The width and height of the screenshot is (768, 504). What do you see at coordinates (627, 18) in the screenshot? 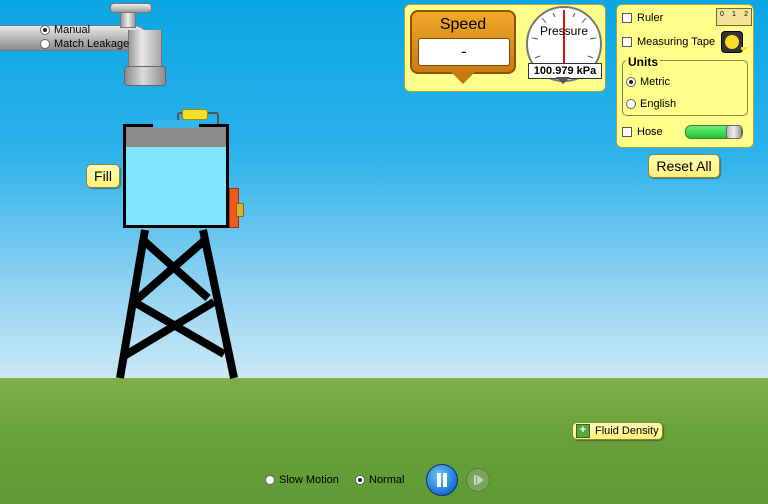
I see `ruler-checkbox` at bounding box center [627, 18].